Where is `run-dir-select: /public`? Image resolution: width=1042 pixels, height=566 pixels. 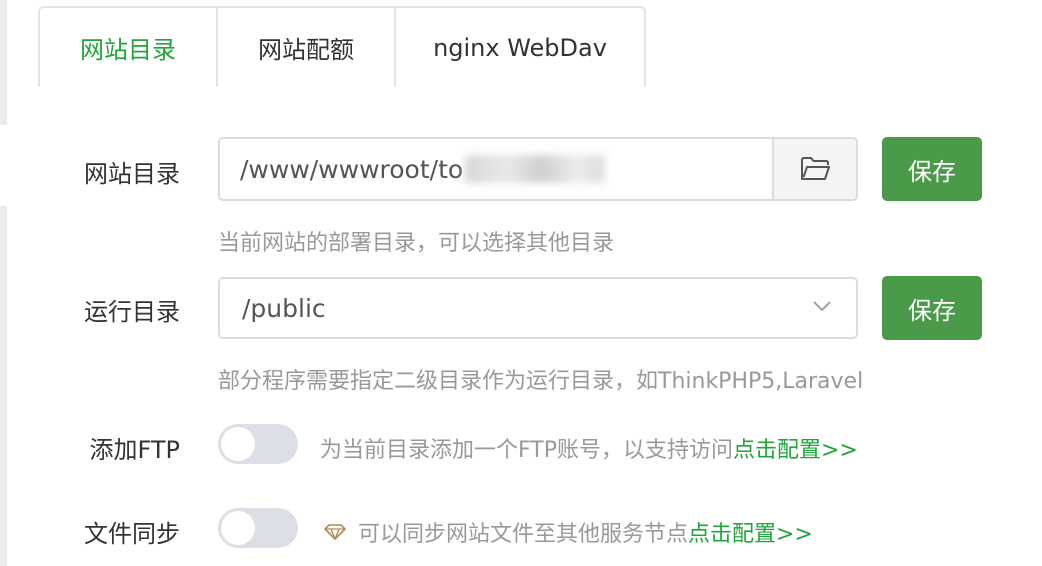
run-dir-select: /public is located at coordinates (538, 308).